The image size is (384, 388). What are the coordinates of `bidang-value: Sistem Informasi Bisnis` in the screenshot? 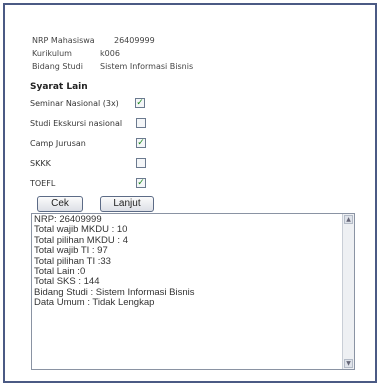 It's located at (147, 66).